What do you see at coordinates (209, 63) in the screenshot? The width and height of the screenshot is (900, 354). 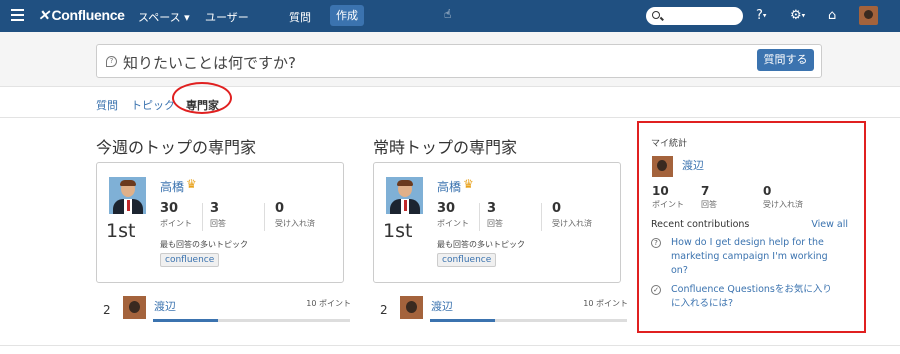 I see `ask-placeholder: 知りたいことは何ですか?` at bounding box center [209, 63].